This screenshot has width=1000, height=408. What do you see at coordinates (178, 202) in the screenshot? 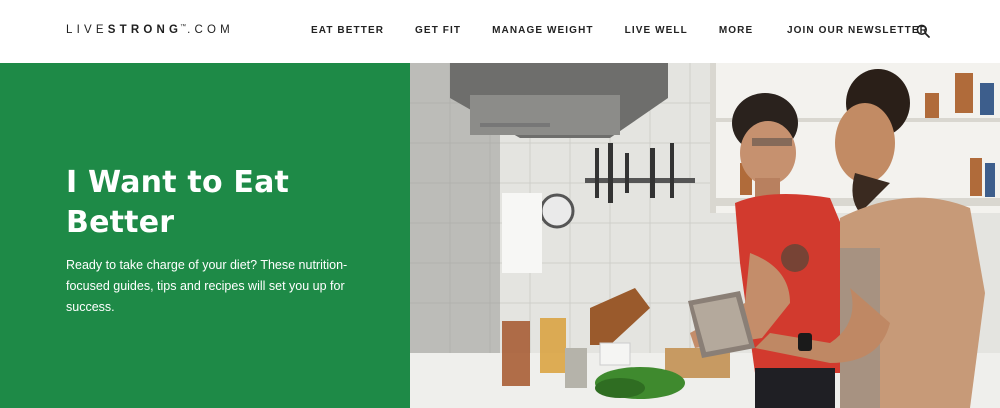
I see `hero-title: I Want to Eat Better` at bounding box center [178, 202].